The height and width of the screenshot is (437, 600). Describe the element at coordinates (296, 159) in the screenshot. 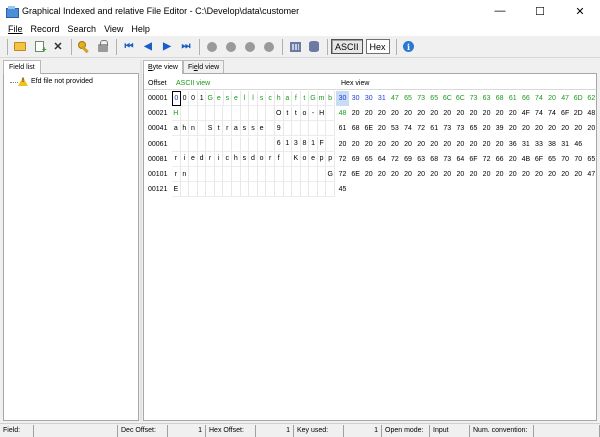

I see `ascii-cell: K` at that location.